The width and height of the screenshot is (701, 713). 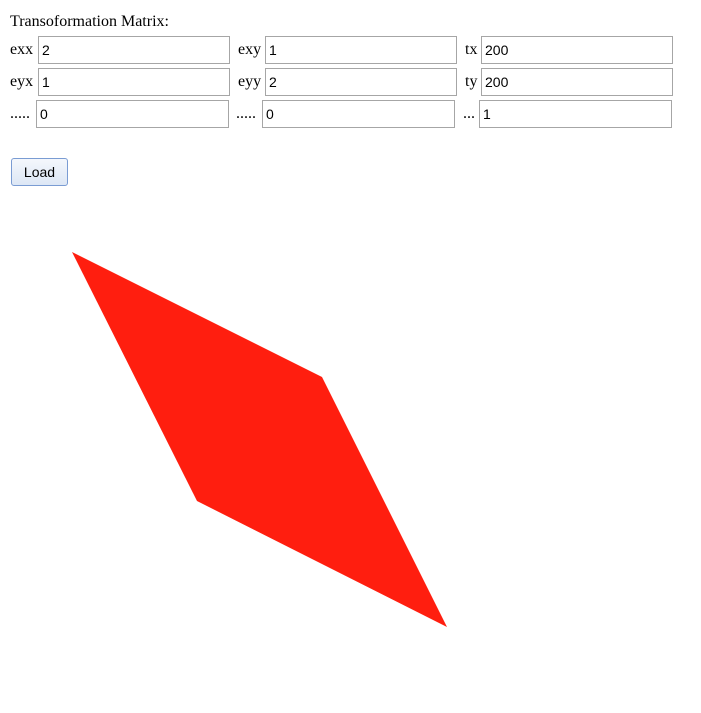 What do you see at coordinates (577, 82) in the screenshot?
I see `ty-input` at bounding box center [577, 82].